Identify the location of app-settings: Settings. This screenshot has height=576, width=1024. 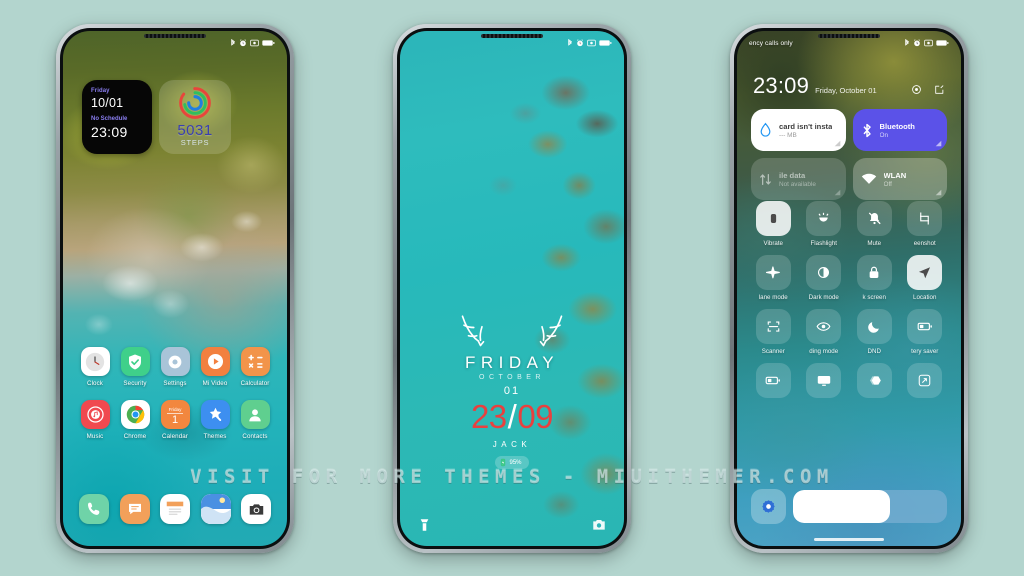
(175, 367).